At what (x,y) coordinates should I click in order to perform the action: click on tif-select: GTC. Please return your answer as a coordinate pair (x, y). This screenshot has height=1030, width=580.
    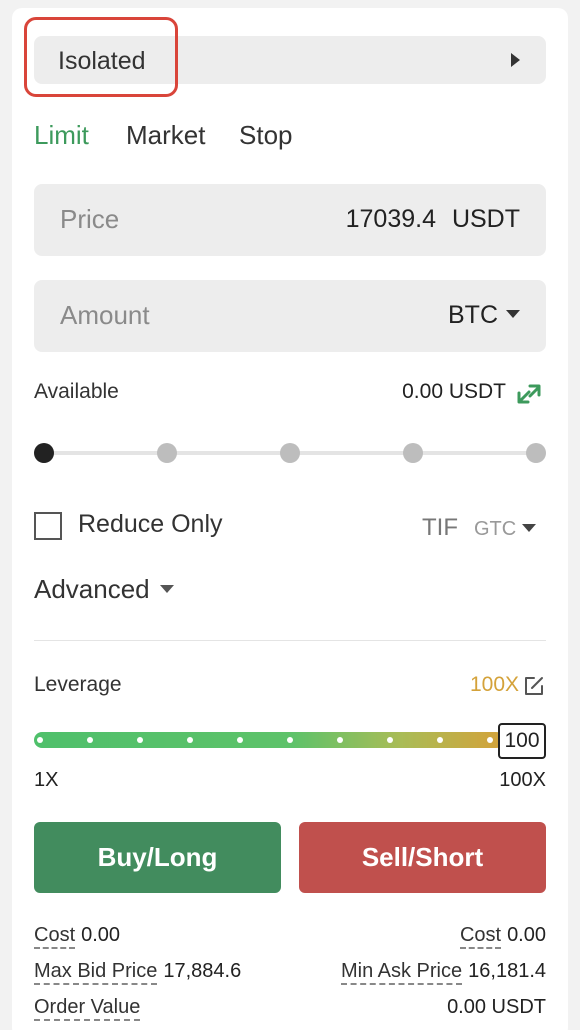
    Looking at the image, I should click on (505, 529).